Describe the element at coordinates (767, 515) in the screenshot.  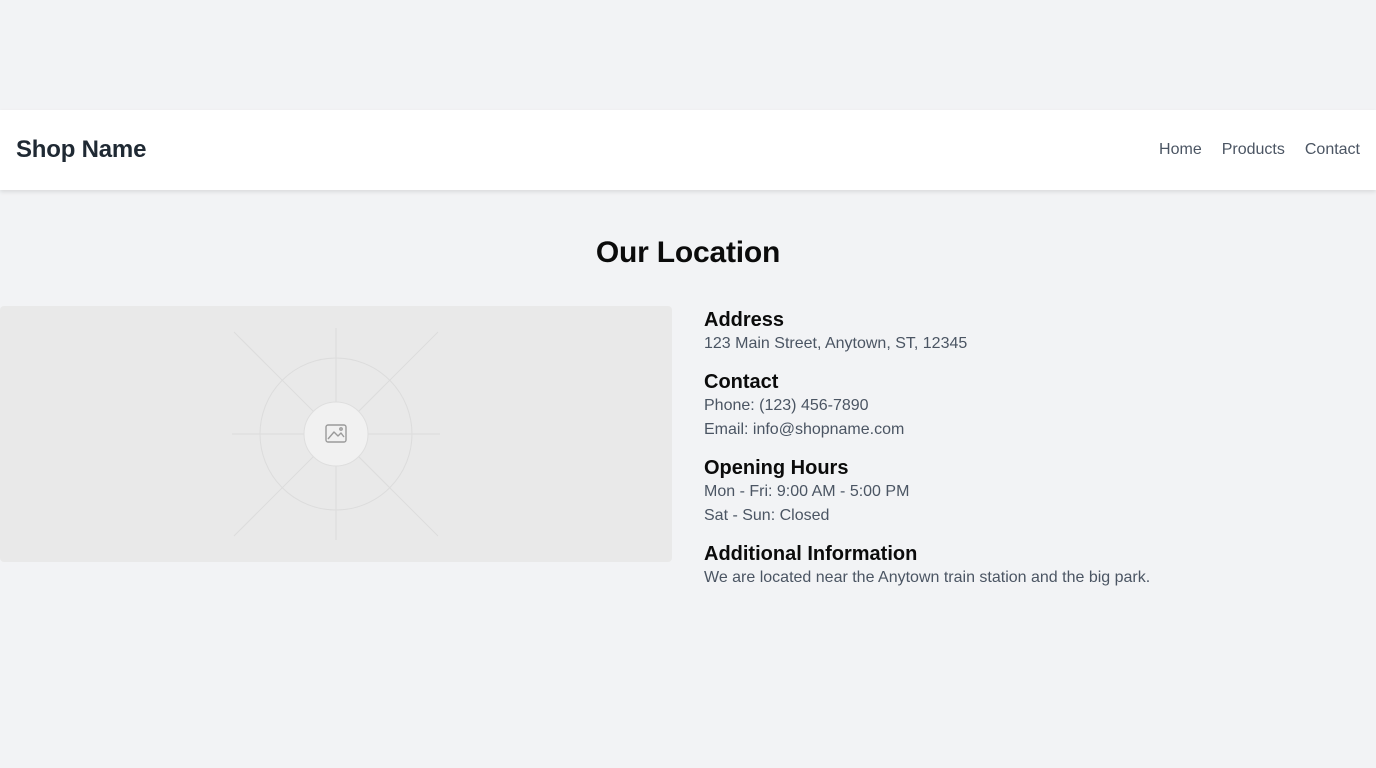
I see `weekend-hours-line: Sat - Sun: Closed` at that location.